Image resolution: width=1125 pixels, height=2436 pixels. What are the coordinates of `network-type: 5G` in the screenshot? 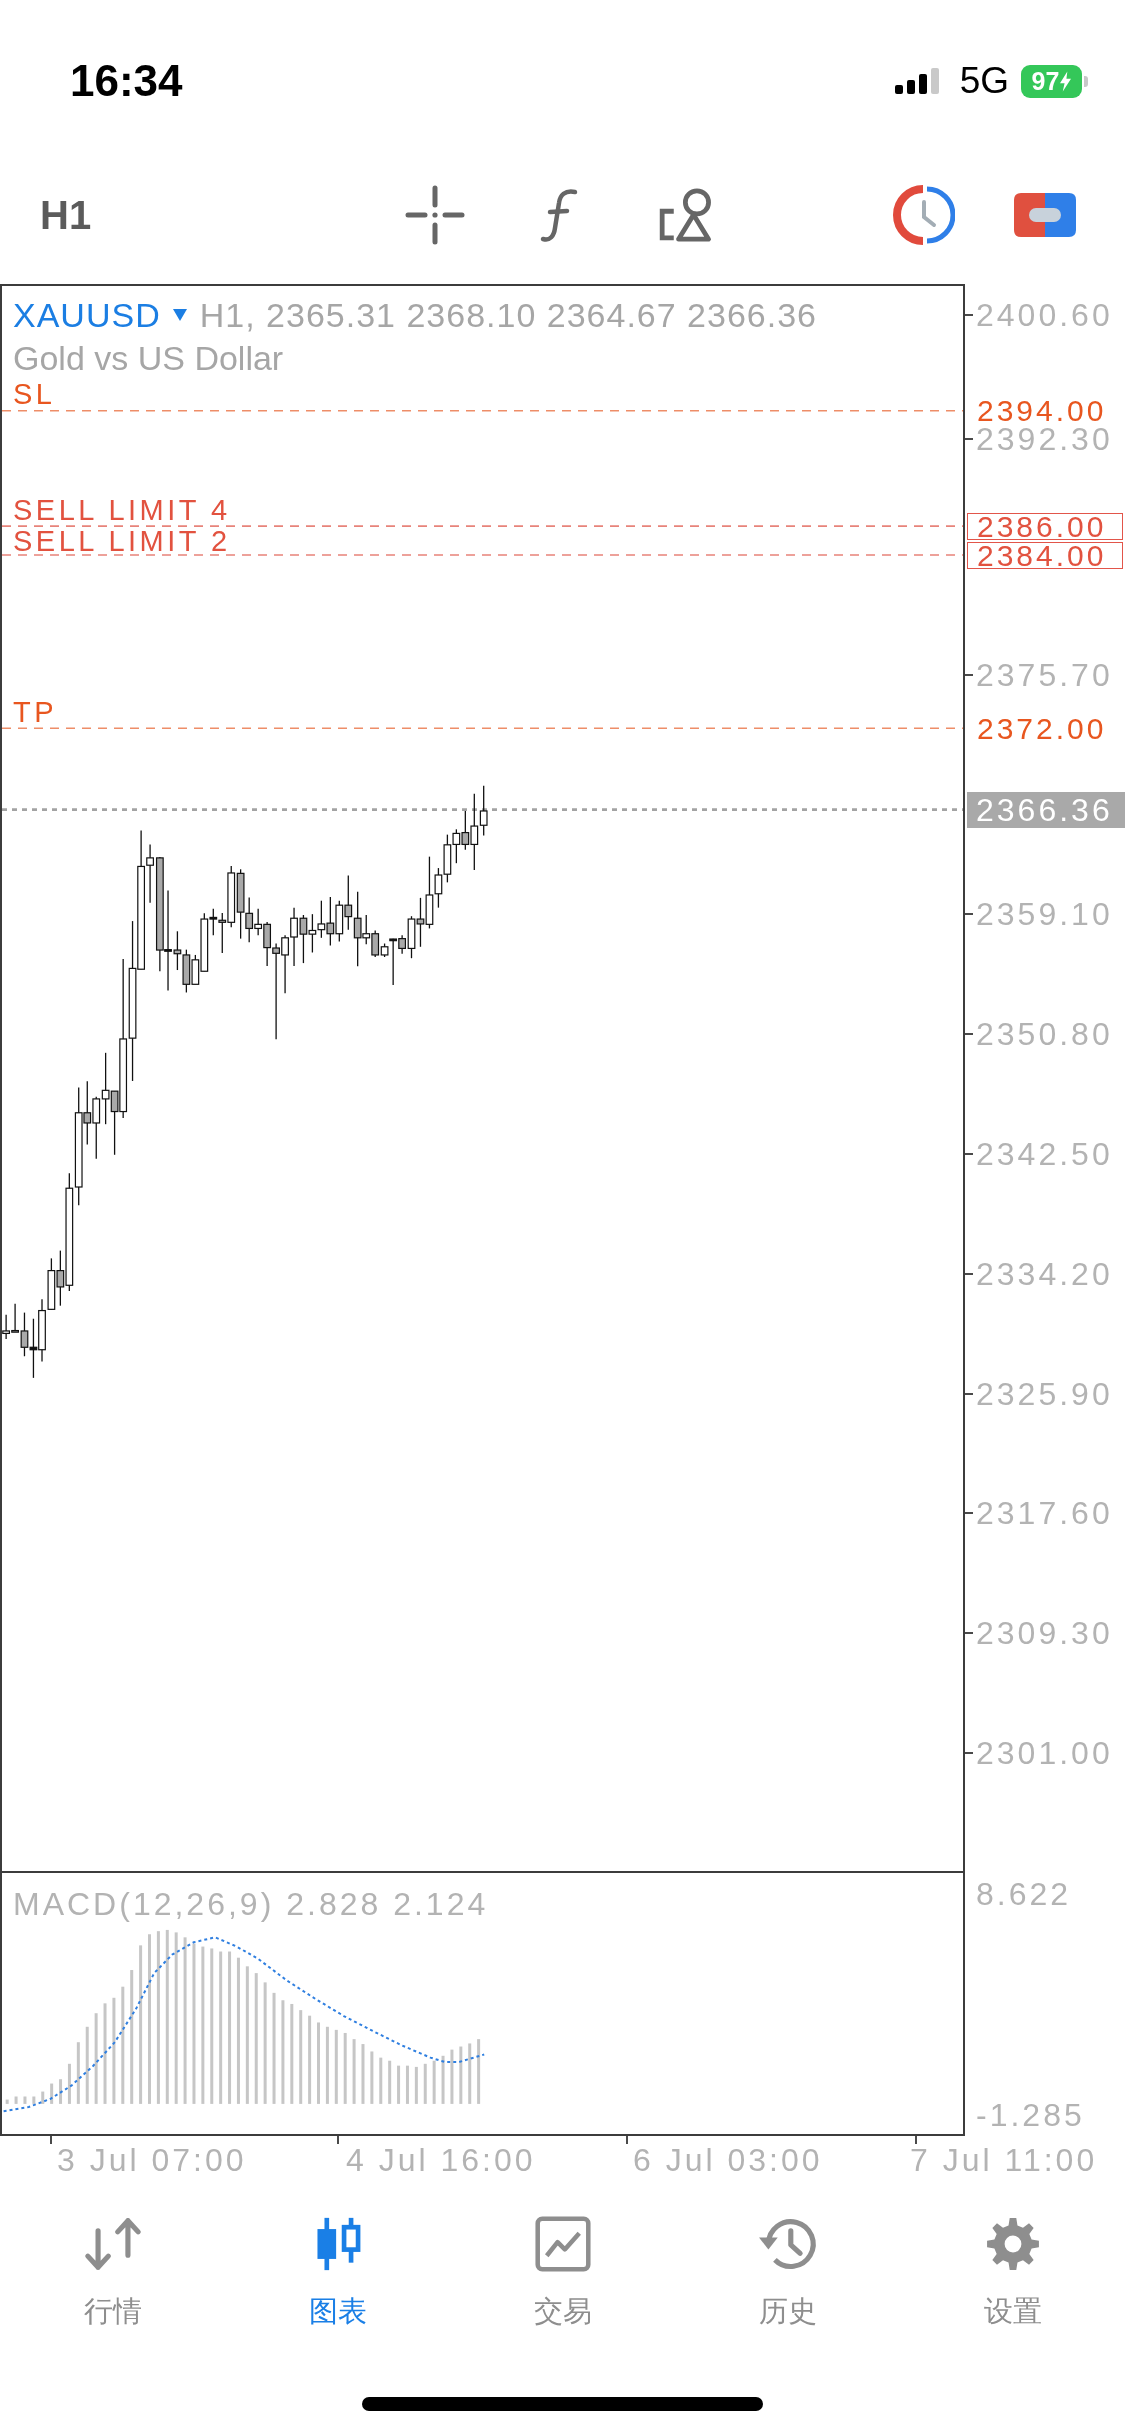 It's located at (984, 81).